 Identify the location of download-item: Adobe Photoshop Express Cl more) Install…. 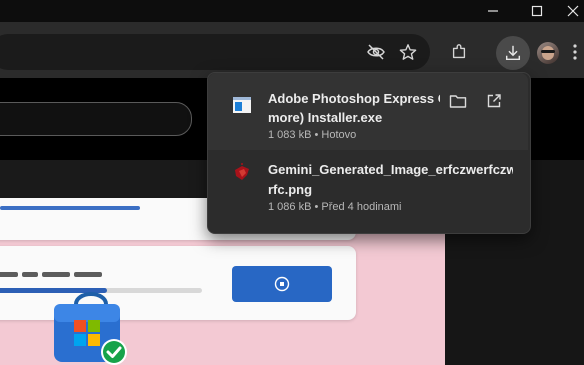
(368, 111).